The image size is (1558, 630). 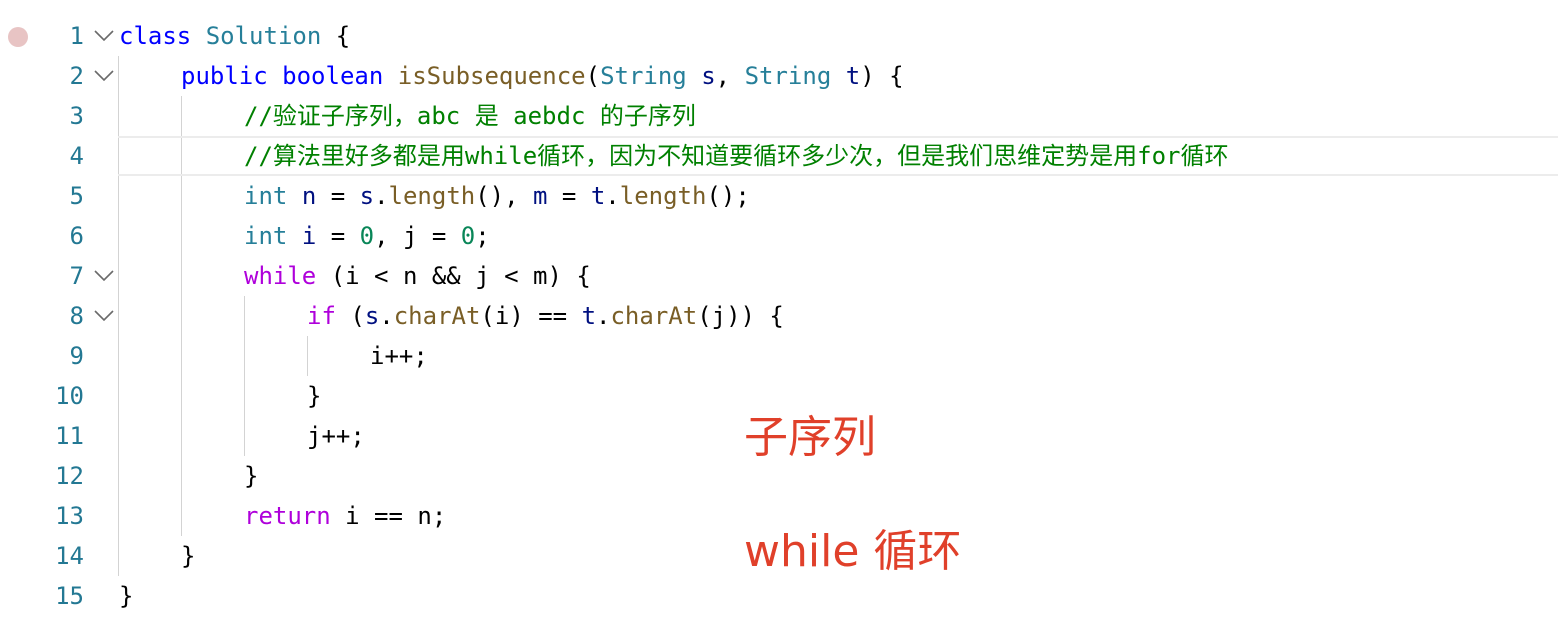 I want to click on variable: m, so click(x=540, y=196).